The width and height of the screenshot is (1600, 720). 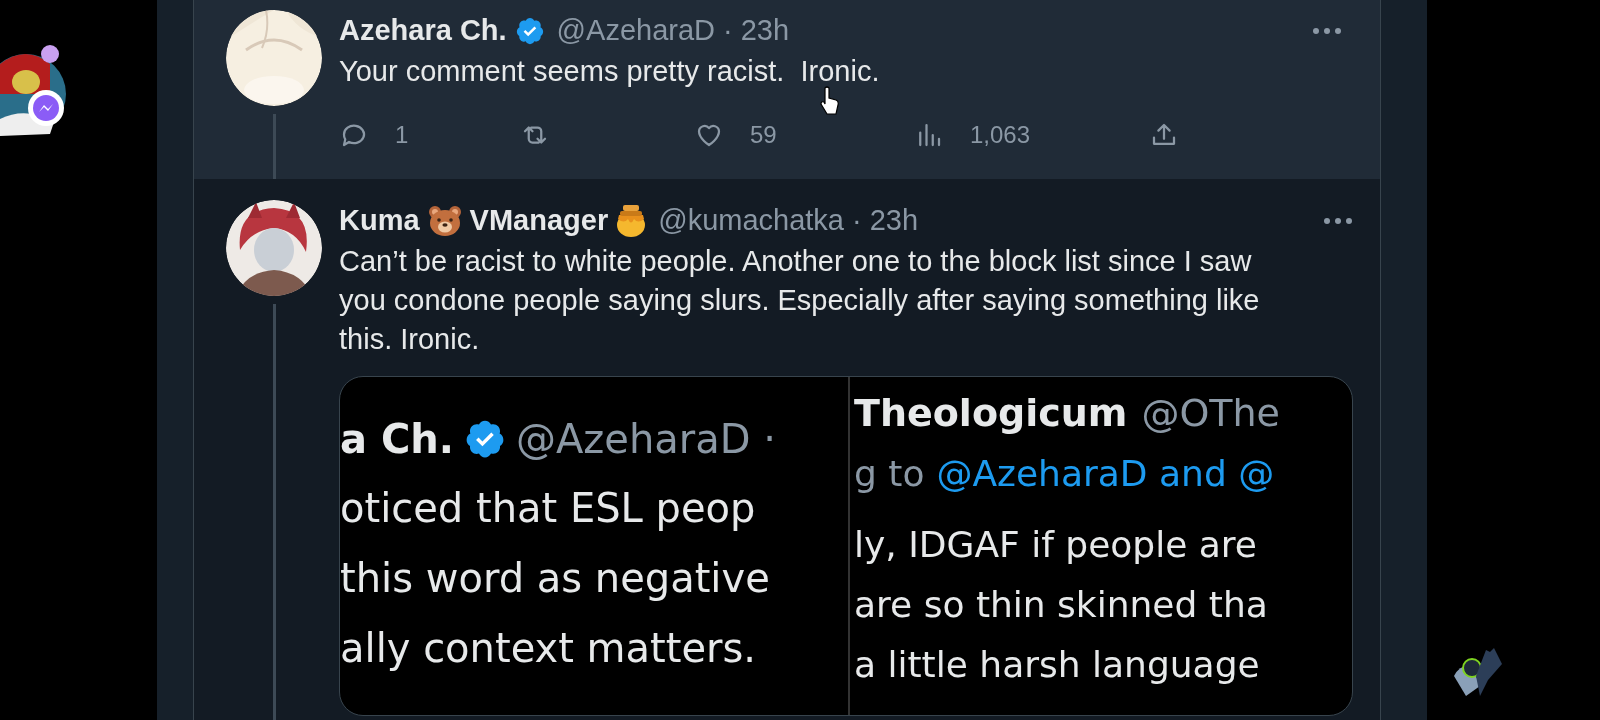 What do you see at coordinates (539, 221) in the screenshot?
I see `author-name: VManager` at bounding box center [539, 221].